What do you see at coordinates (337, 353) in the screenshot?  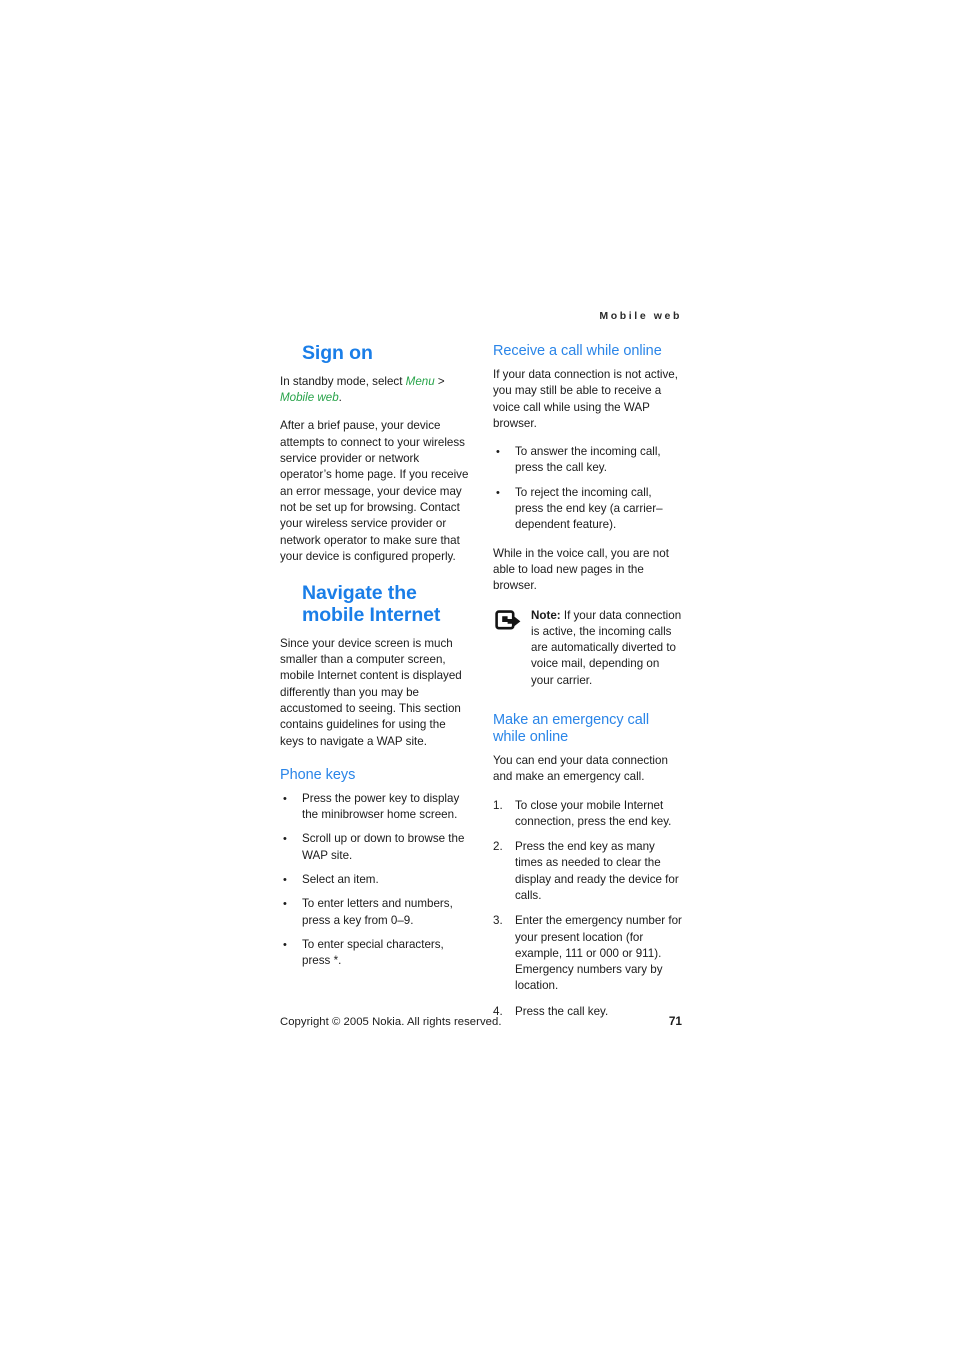 I see `heading-sign-on: Sign on` at bounding box center [337, 353].